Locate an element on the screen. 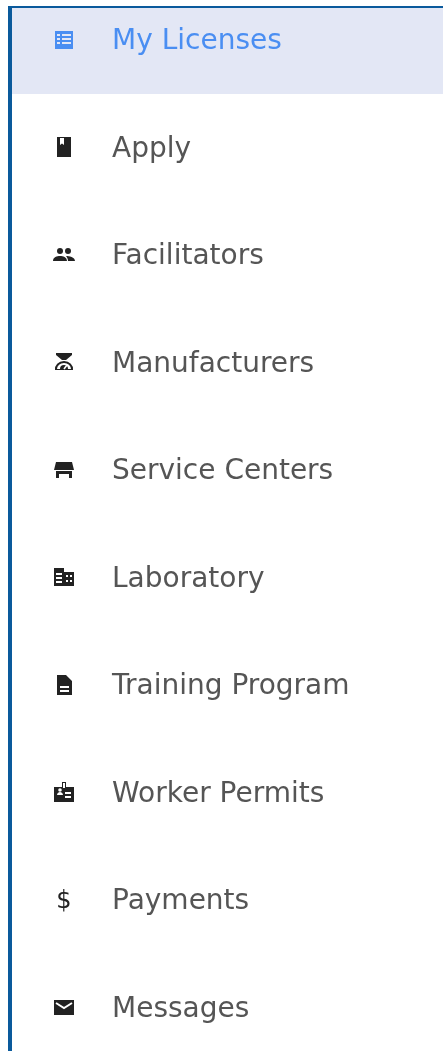  sidebar-item: Training Program is located at coordinates (227, 685).